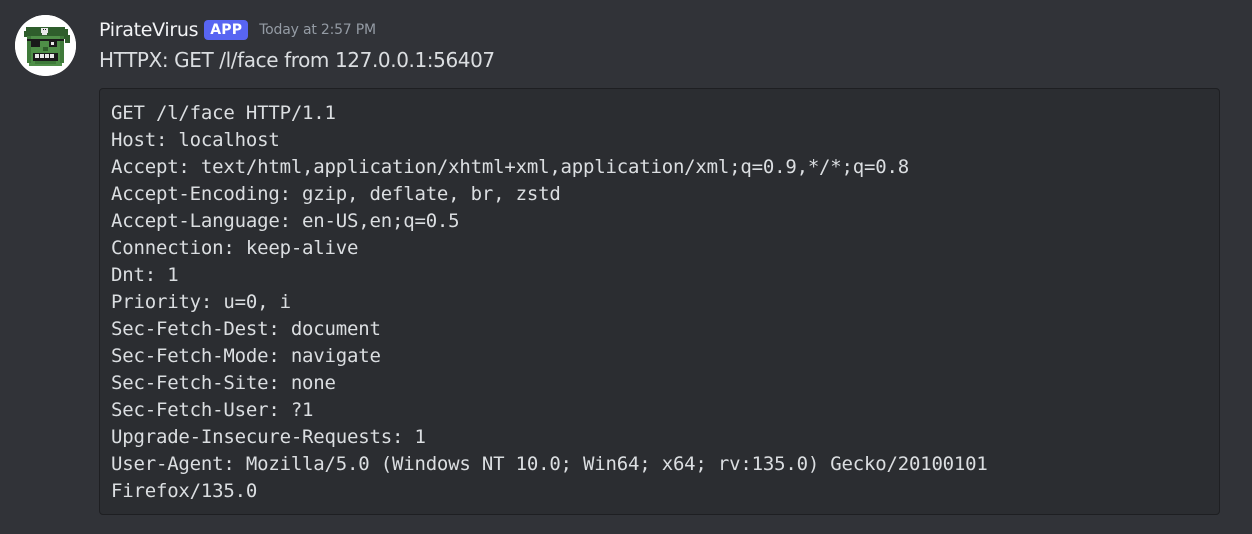 The width and height of the screenshot is (1252, 534). What do you see at coordinates (149, 30) in the screenshot?
I see `username: PirateVirus` at bounding box center [149, 30].